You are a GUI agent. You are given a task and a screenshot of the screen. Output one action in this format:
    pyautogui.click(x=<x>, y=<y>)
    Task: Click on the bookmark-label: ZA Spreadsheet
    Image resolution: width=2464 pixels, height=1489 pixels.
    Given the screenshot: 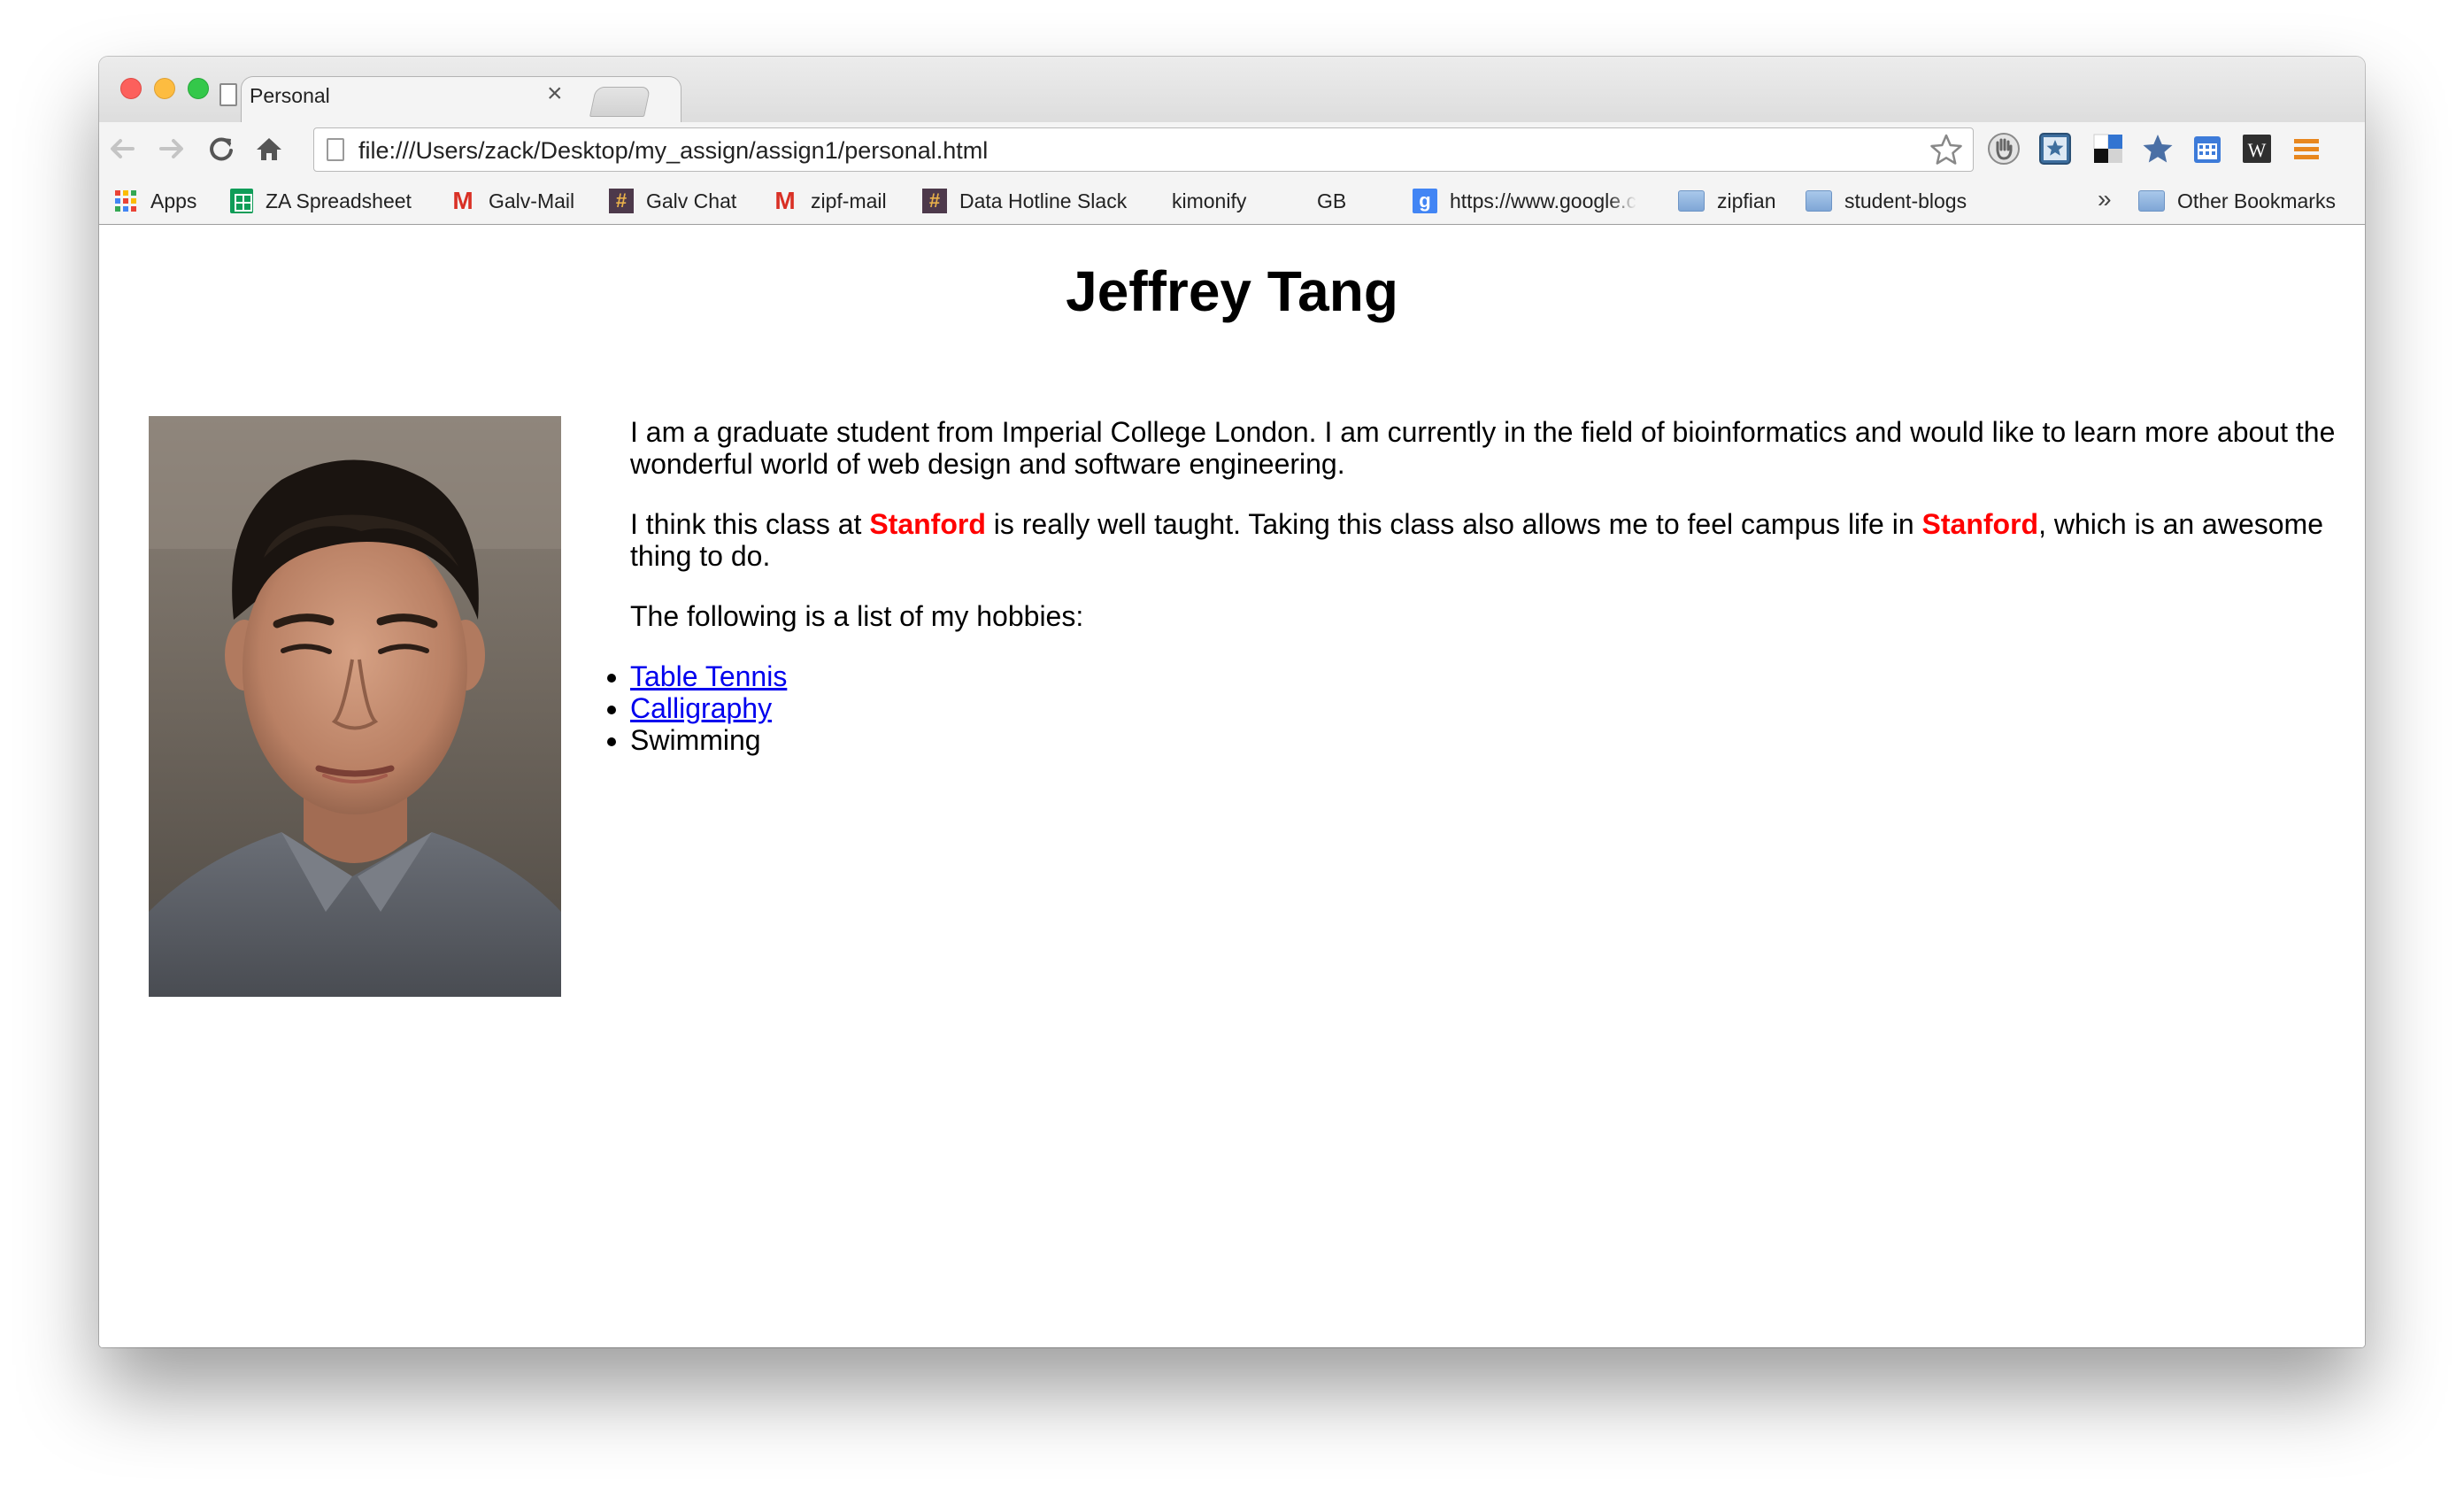 What is the action you would take?
    pyautogui.click(x=339, y=200)
    